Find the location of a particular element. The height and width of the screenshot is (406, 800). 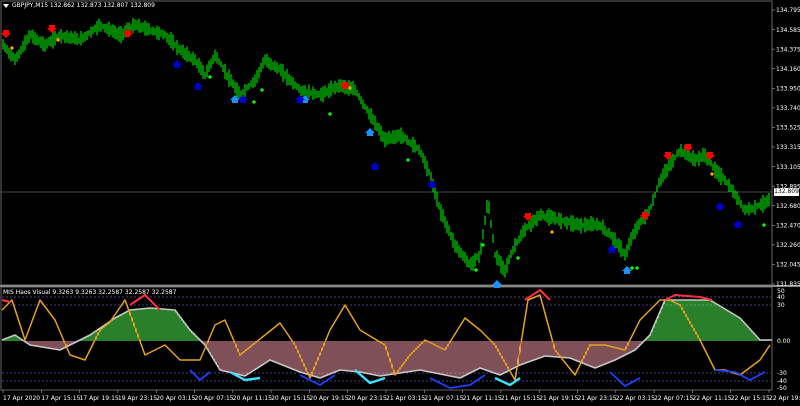

price-label: 132.260 is located at coordinates (788, 245).